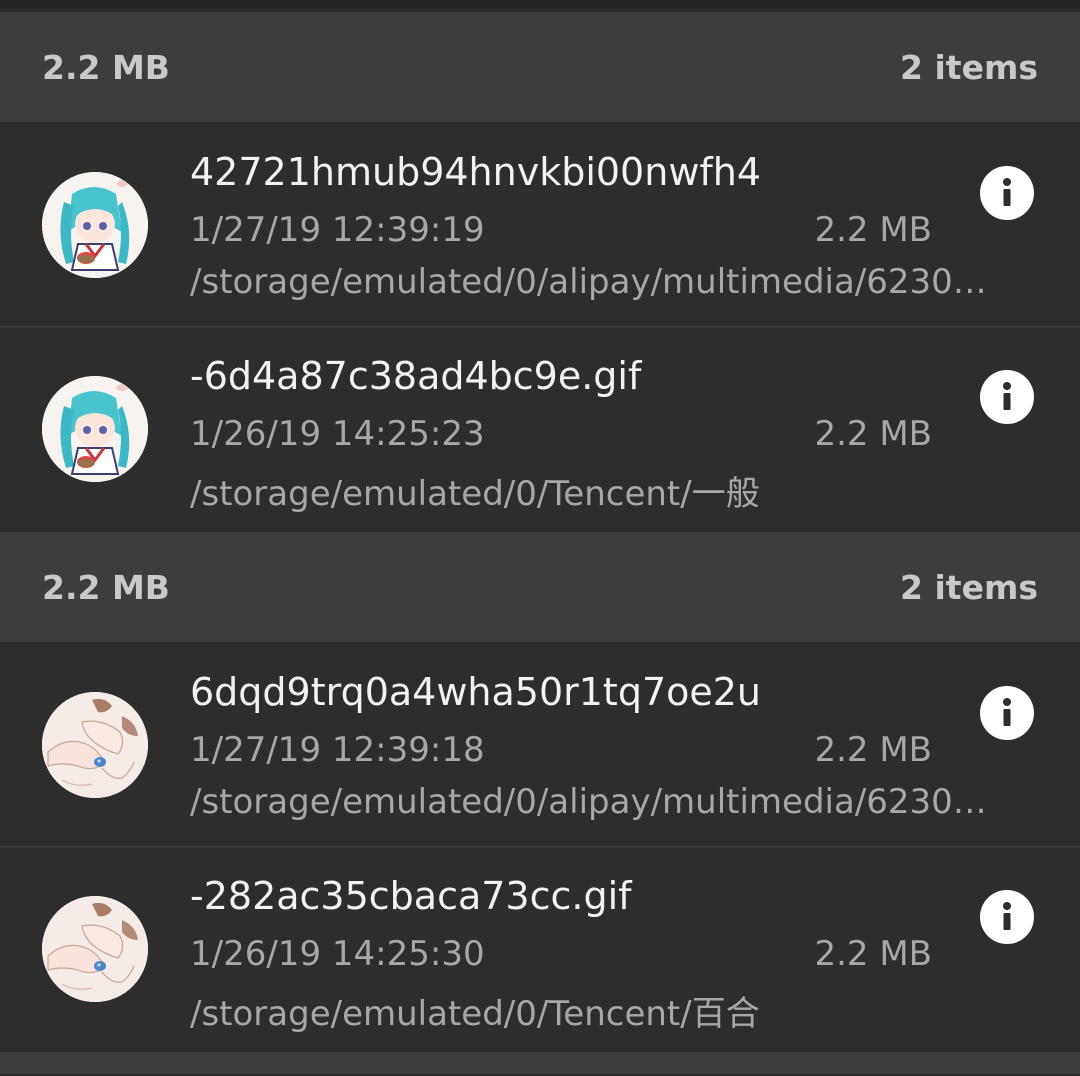 Image resolution: width=1080 pixels, height=1076 pixels. What do you see at coordinates (475, 1014) in the screenshot?
I see `file-path: /storage/emulated/0/Tencent/百合` at bounding box center [475, 1014].